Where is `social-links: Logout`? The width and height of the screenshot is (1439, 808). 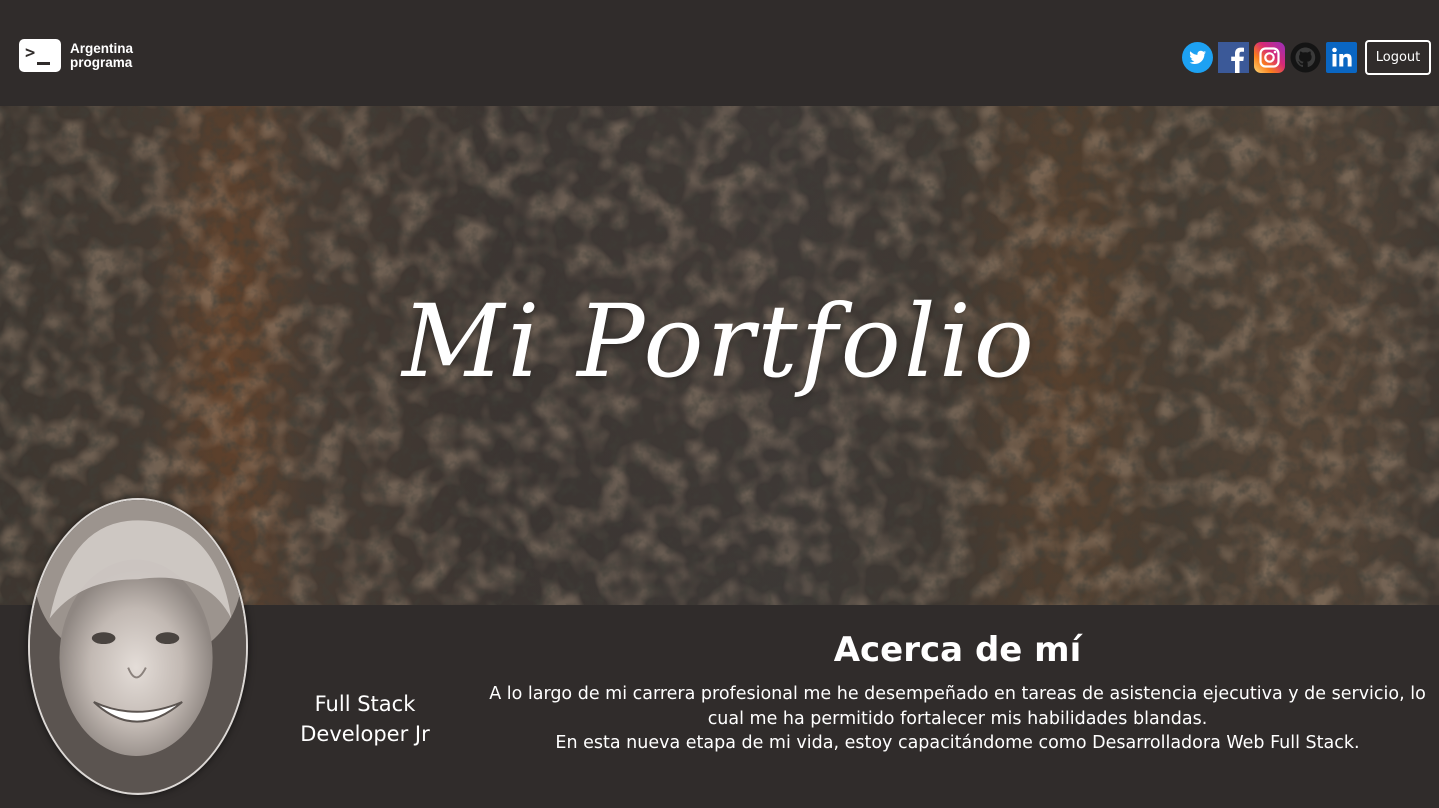 social-links: Logout is located at coordinates (1306, 57).